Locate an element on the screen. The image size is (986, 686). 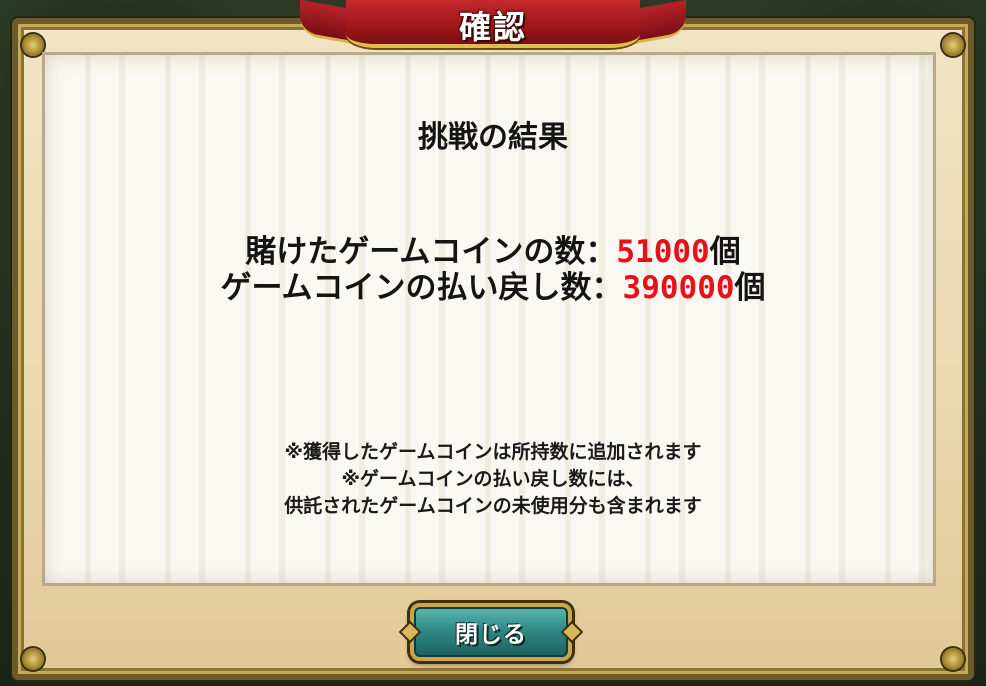
note-text: ※獲得したゲームコインは所持数に追加されます is located at coordinates (493, 452).